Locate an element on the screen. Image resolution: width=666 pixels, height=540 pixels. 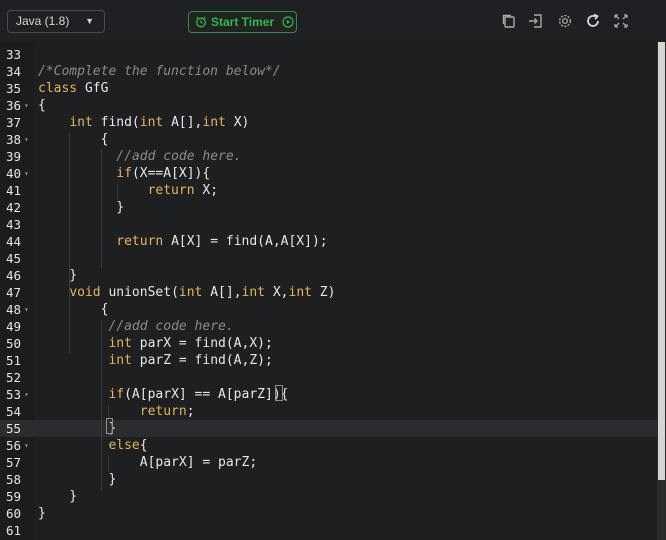
line-number: 60 is located at coordinates (14, 513).